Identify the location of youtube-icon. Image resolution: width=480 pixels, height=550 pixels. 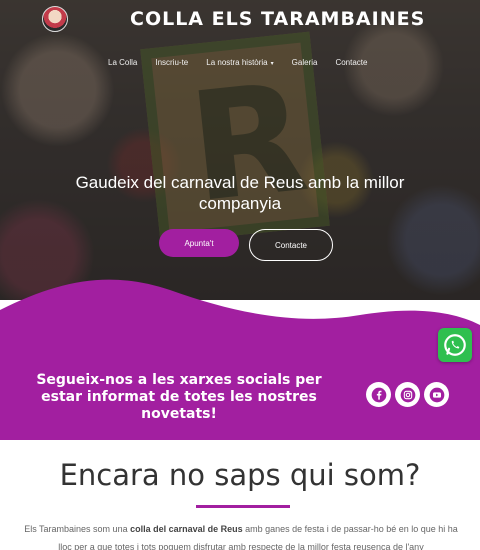
(436, 394).